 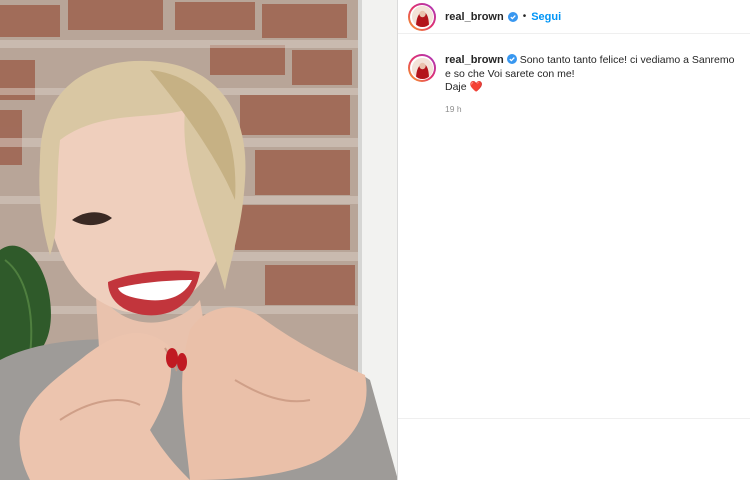 I want to click on caption-avatar, so click(x=422, y=68).